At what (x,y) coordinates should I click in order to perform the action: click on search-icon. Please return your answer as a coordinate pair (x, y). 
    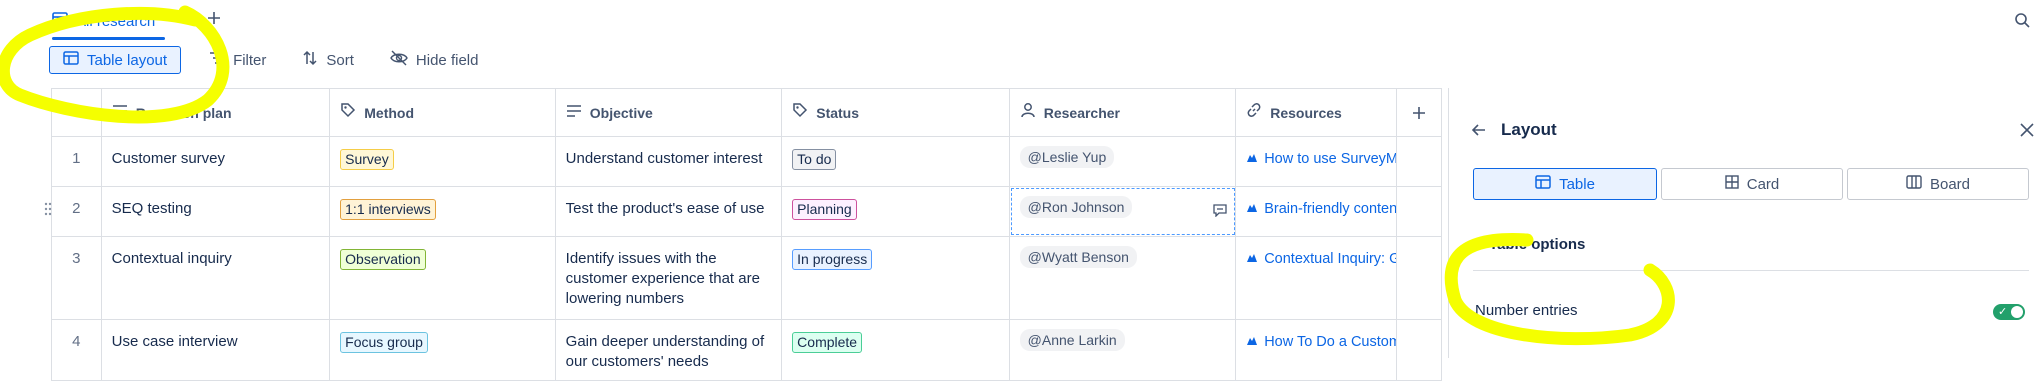
    Looking at the image, I should click on (2022, 20).